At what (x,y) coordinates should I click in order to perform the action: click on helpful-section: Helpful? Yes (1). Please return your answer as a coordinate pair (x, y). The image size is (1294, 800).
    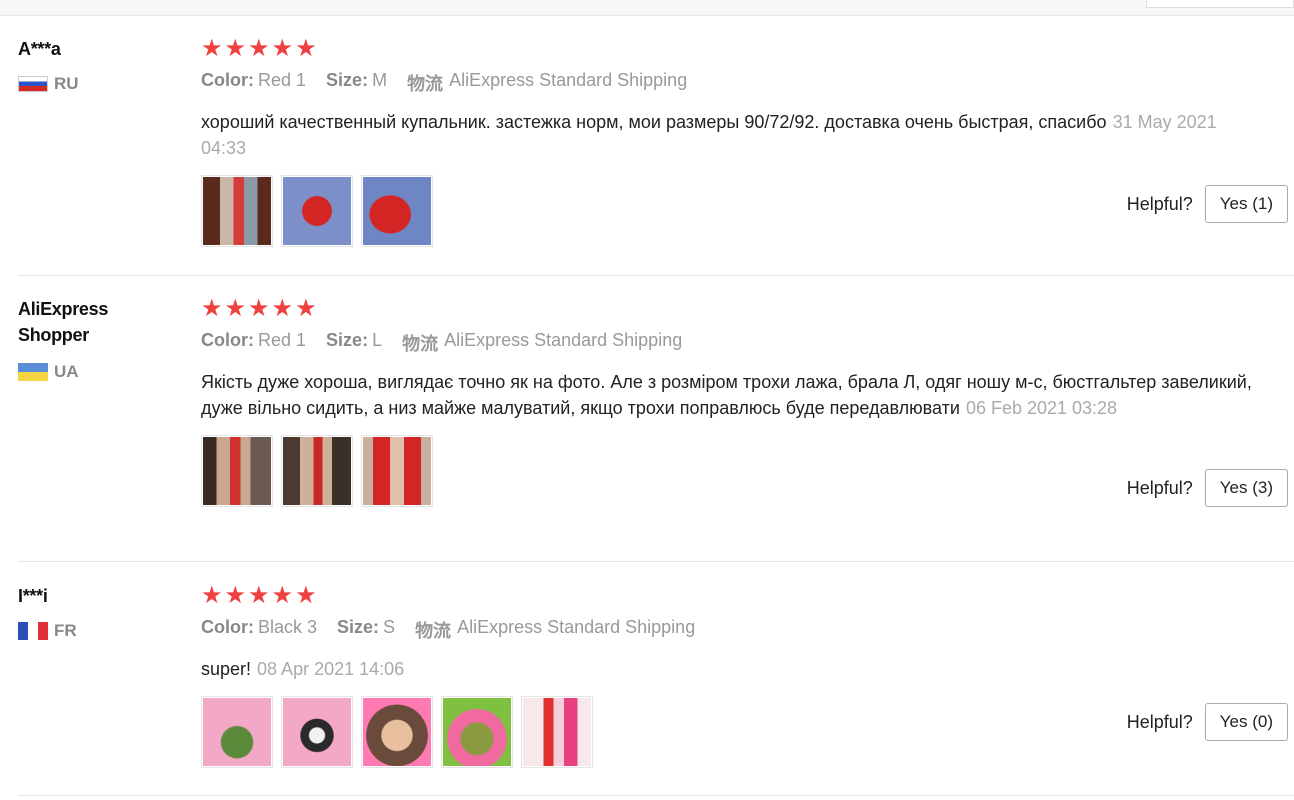
    Looking at the image, I should click on (1207, 204).